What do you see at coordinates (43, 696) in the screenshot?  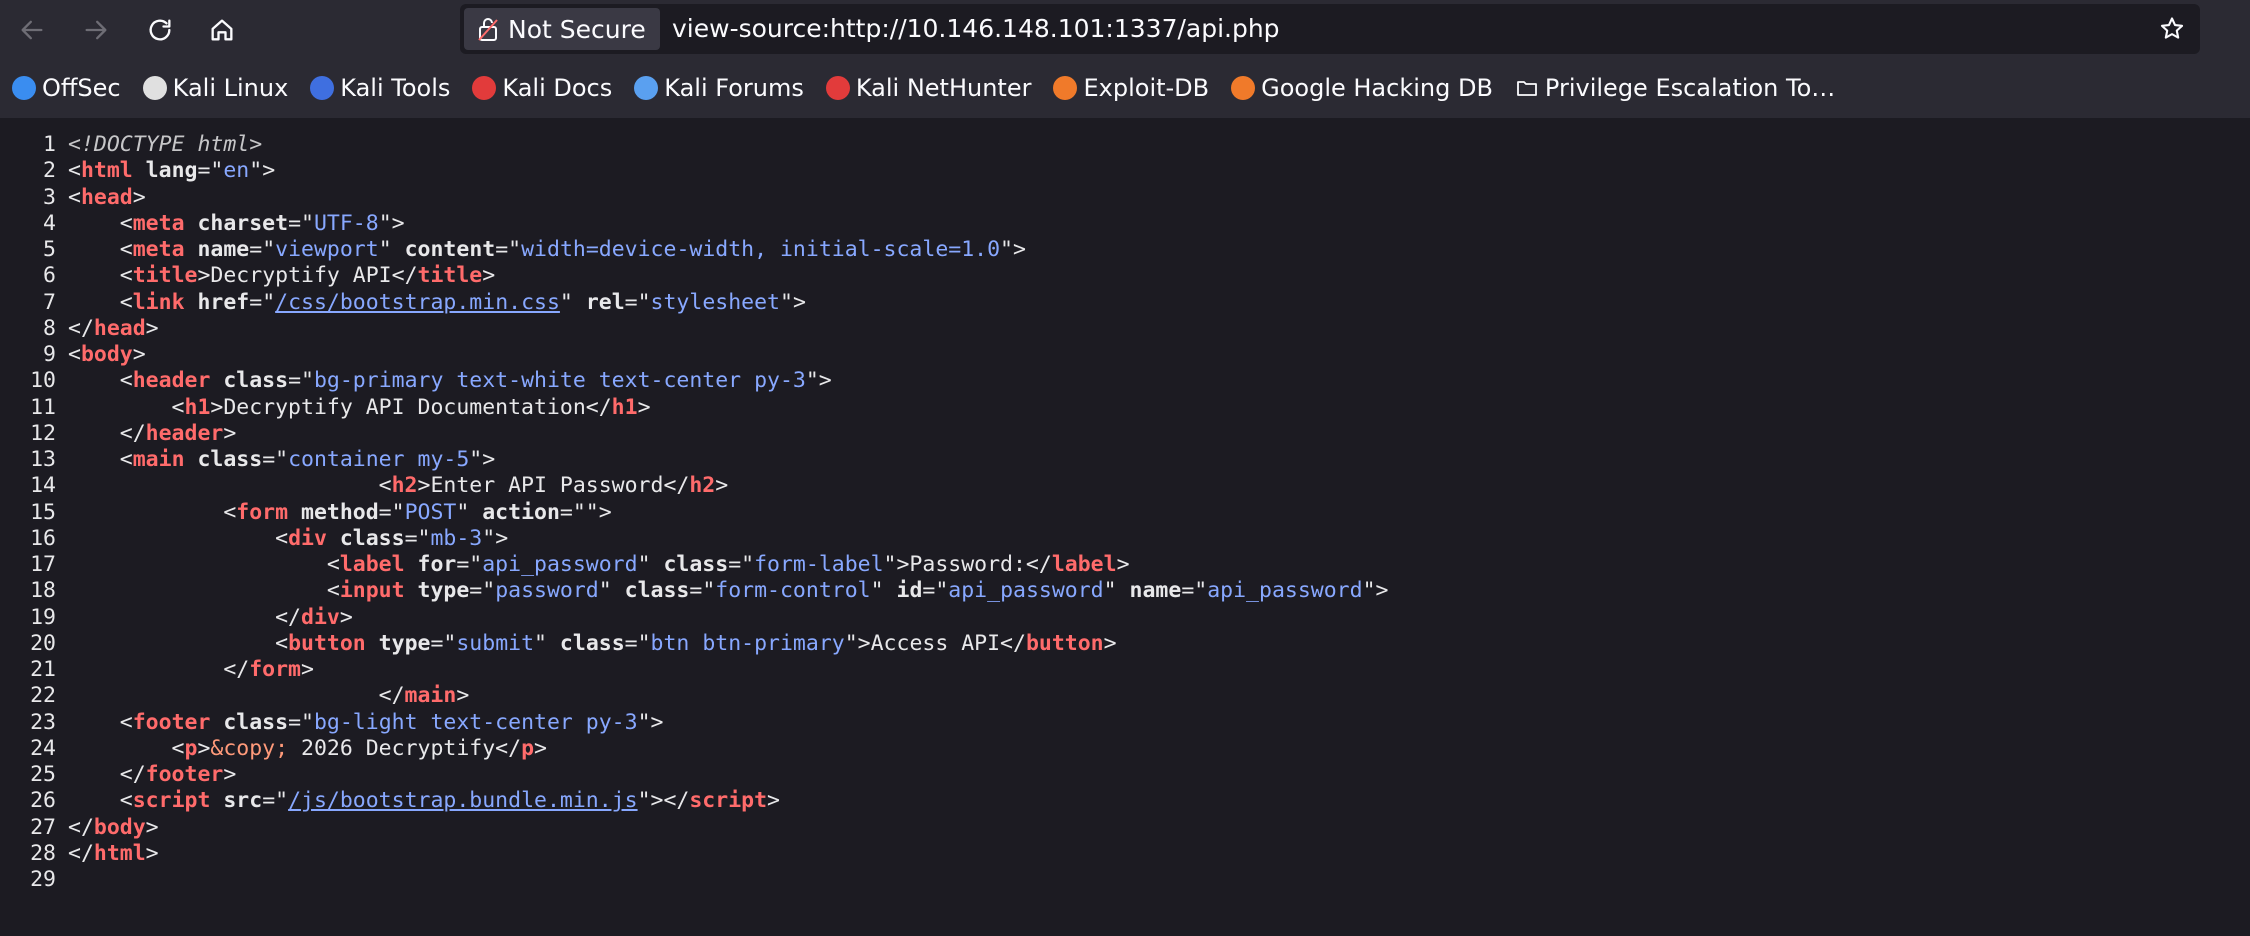 I see `line-number: 22` at bounding box center [43, 696].